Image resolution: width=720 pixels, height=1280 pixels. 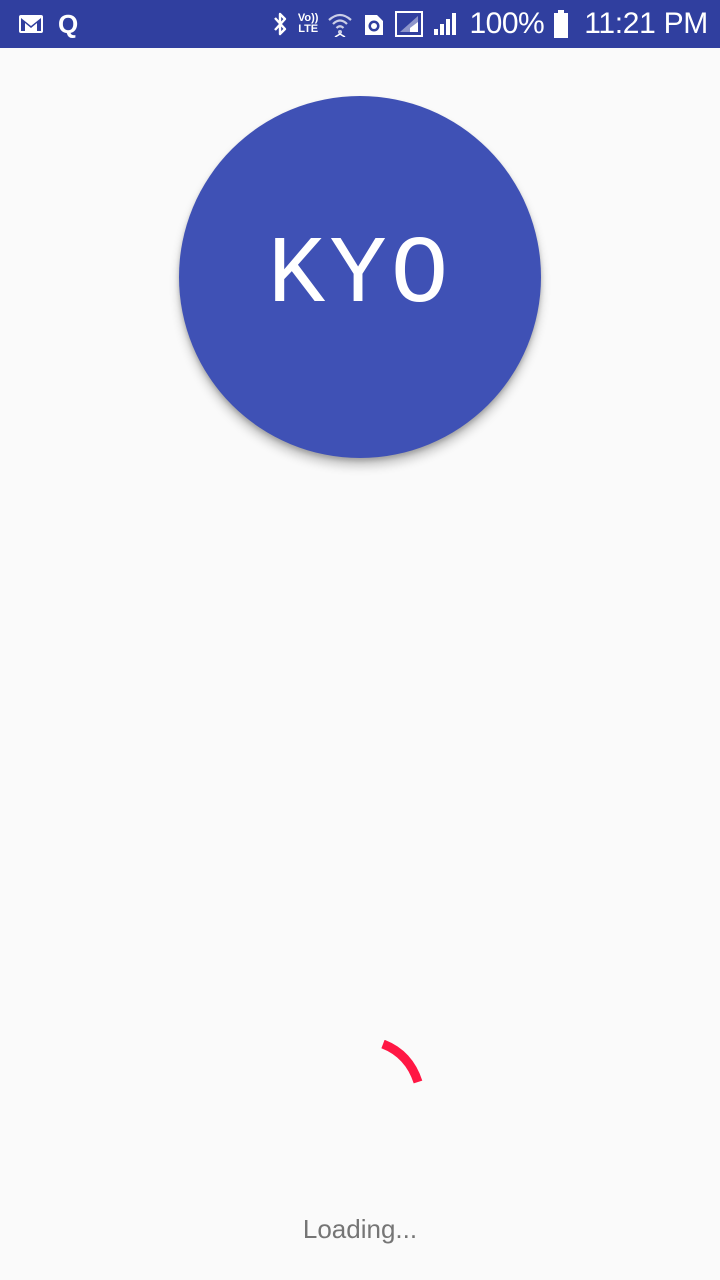 What do you see at coordinates (280, 24) in the screenshot?
I see `bluetooth-icon` at bounding box center [280, 24].